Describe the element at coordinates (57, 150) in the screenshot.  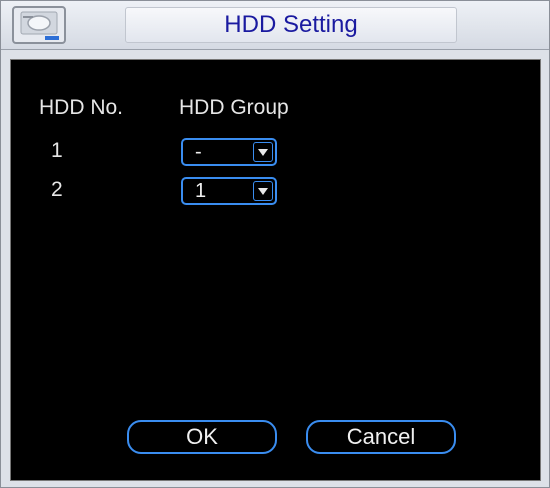
I see `hdd-no-1: 1` at that location.